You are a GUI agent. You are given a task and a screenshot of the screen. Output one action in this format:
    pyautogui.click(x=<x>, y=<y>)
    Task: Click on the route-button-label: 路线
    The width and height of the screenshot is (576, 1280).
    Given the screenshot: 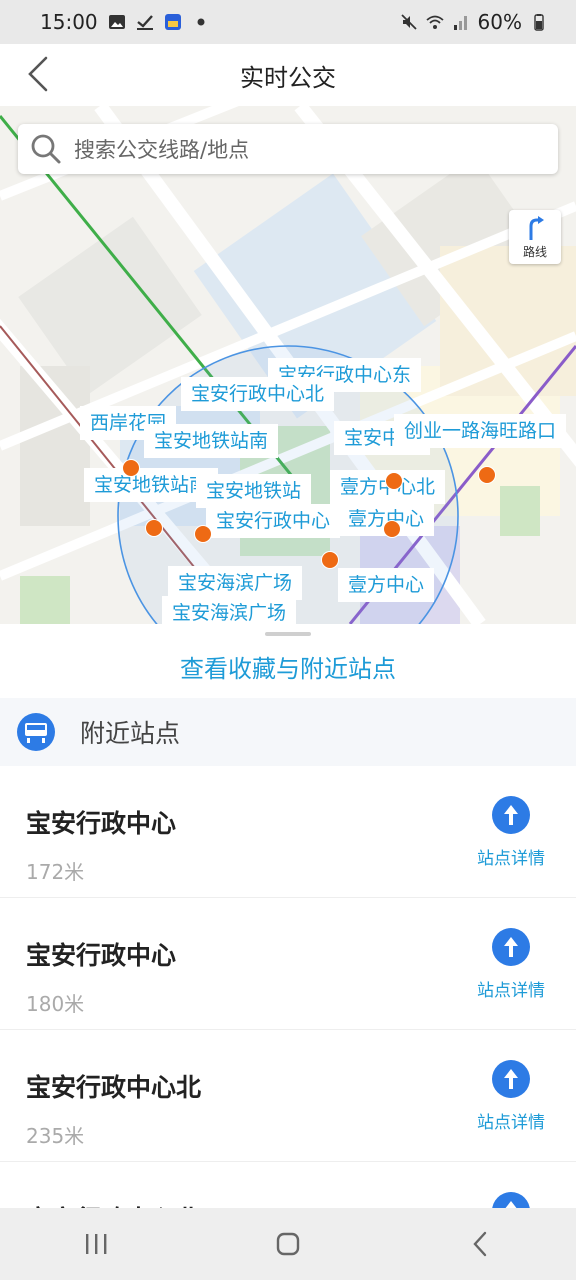 What is the action you would take?
    pyautogui.click(x=534, y=251)
    